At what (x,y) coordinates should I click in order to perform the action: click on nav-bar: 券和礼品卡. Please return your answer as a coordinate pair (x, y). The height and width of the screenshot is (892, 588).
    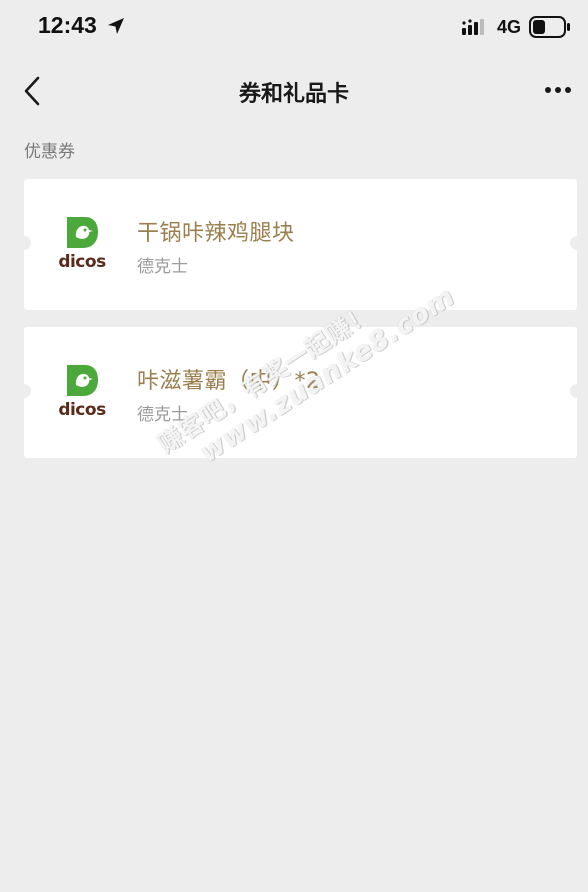
    Looking at the image, I should click on (294, 91).